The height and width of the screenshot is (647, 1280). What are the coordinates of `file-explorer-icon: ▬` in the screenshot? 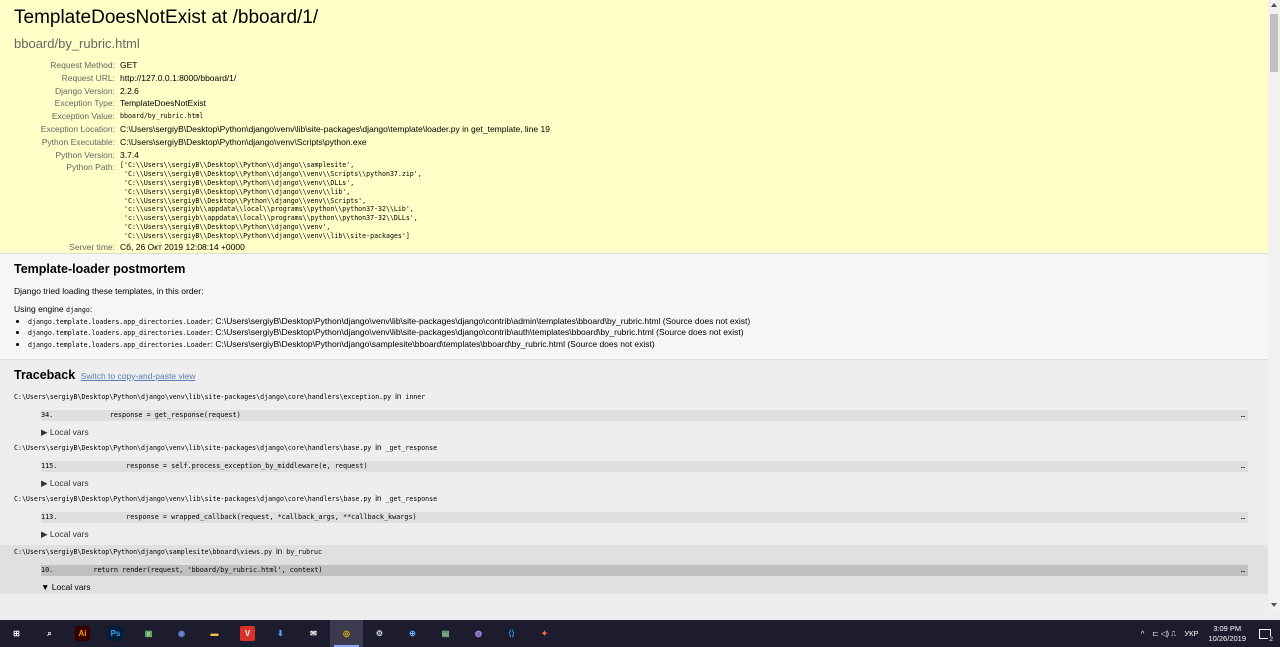 It's located at (214, 633).